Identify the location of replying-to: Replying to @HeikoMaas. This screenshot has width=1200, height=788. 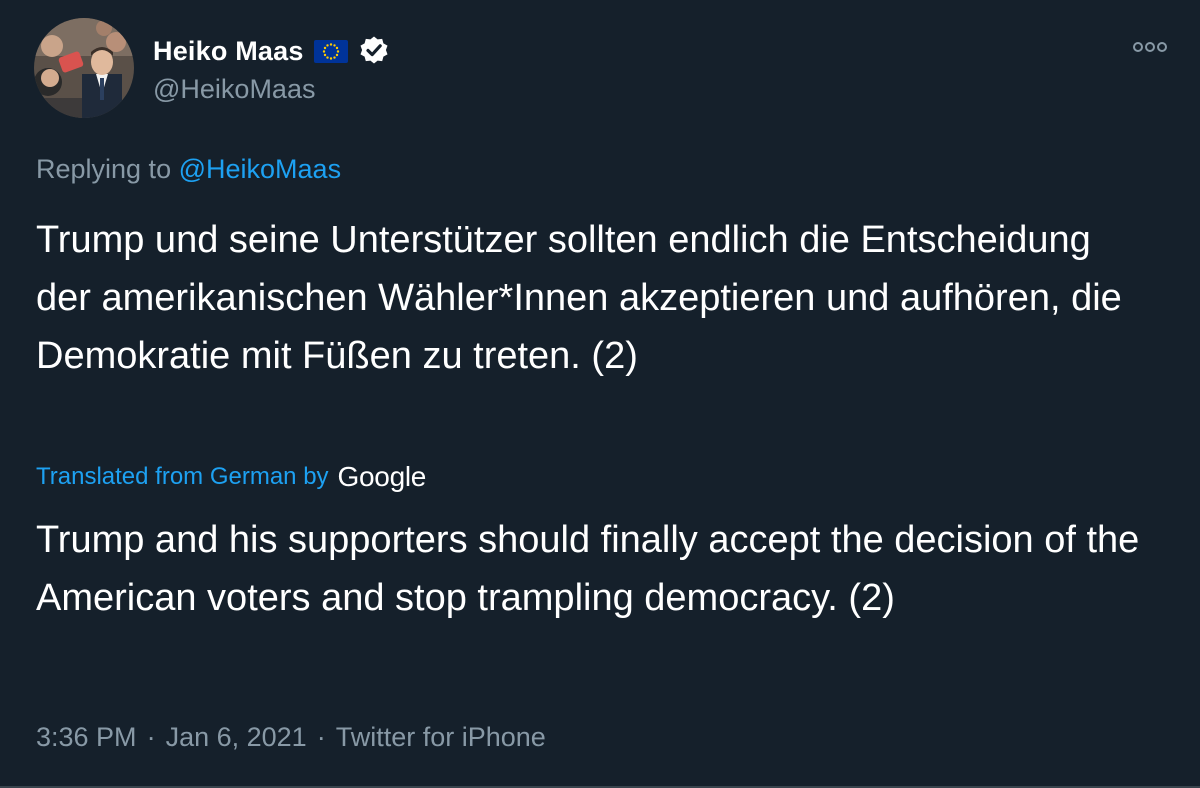
(188, 169).